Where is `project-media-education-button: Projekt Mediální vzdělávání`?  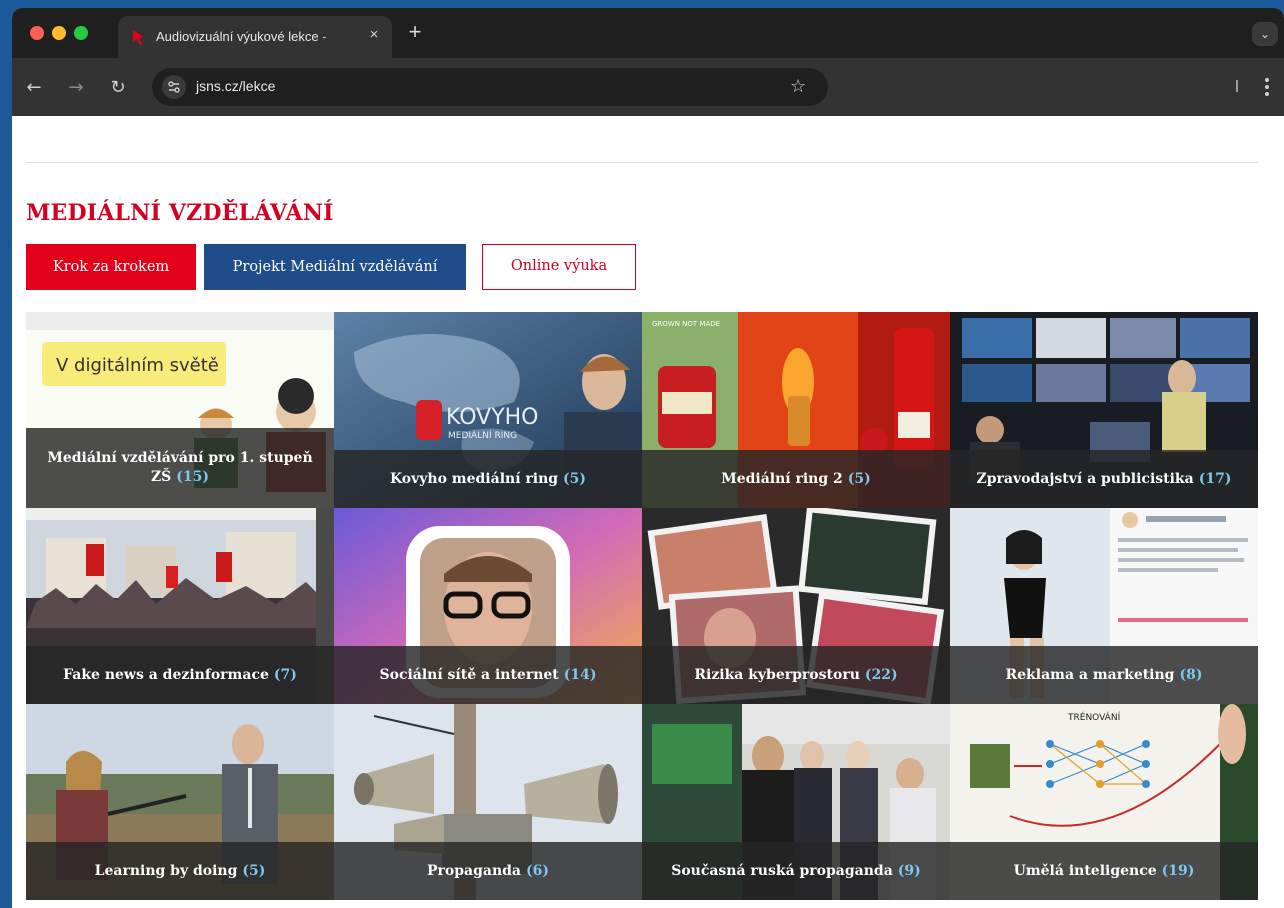
project-media-education-button: Projekt Mediální vzdělávání is located at coordinates (335, 267).